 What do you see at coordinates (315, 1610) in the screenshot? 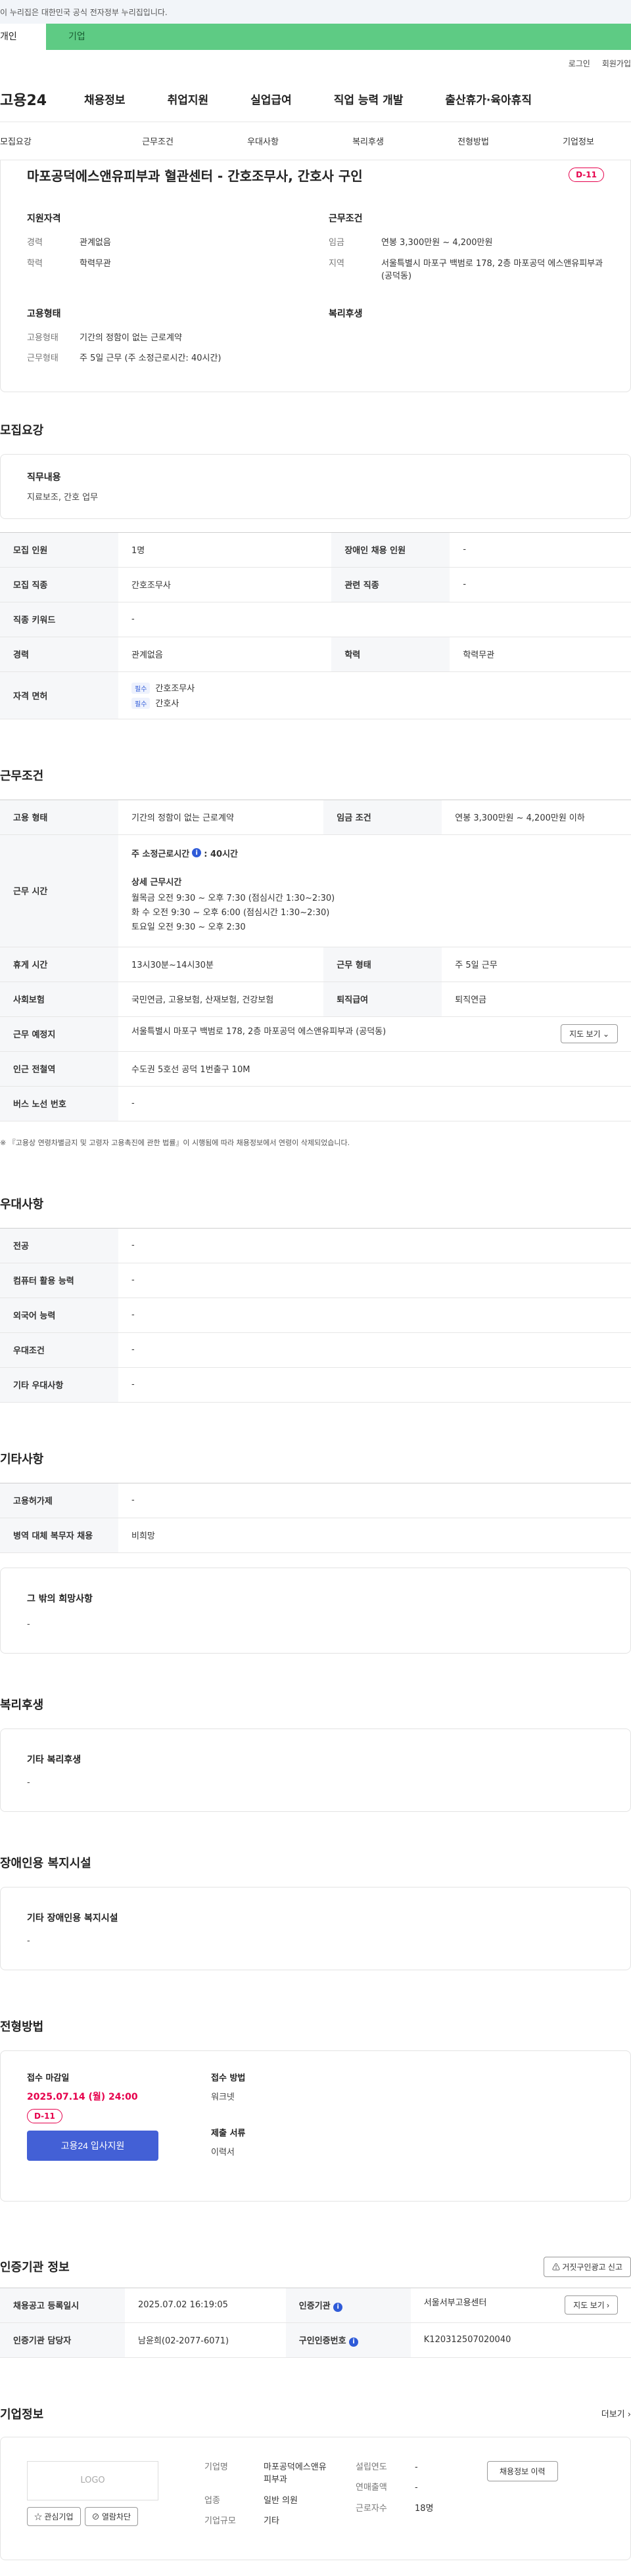
I see `wish-box: 그 밖의 희망사항 -` at bounding box center [315, 1610].